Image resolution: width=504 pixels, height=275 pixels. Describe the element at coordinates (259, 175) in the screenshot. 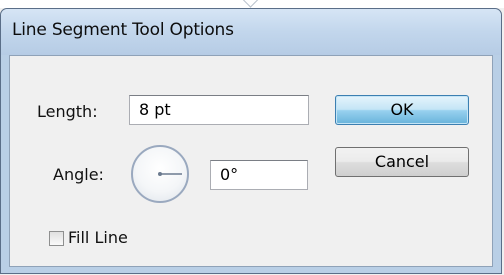

I see `angle-input: 0°` at that location.